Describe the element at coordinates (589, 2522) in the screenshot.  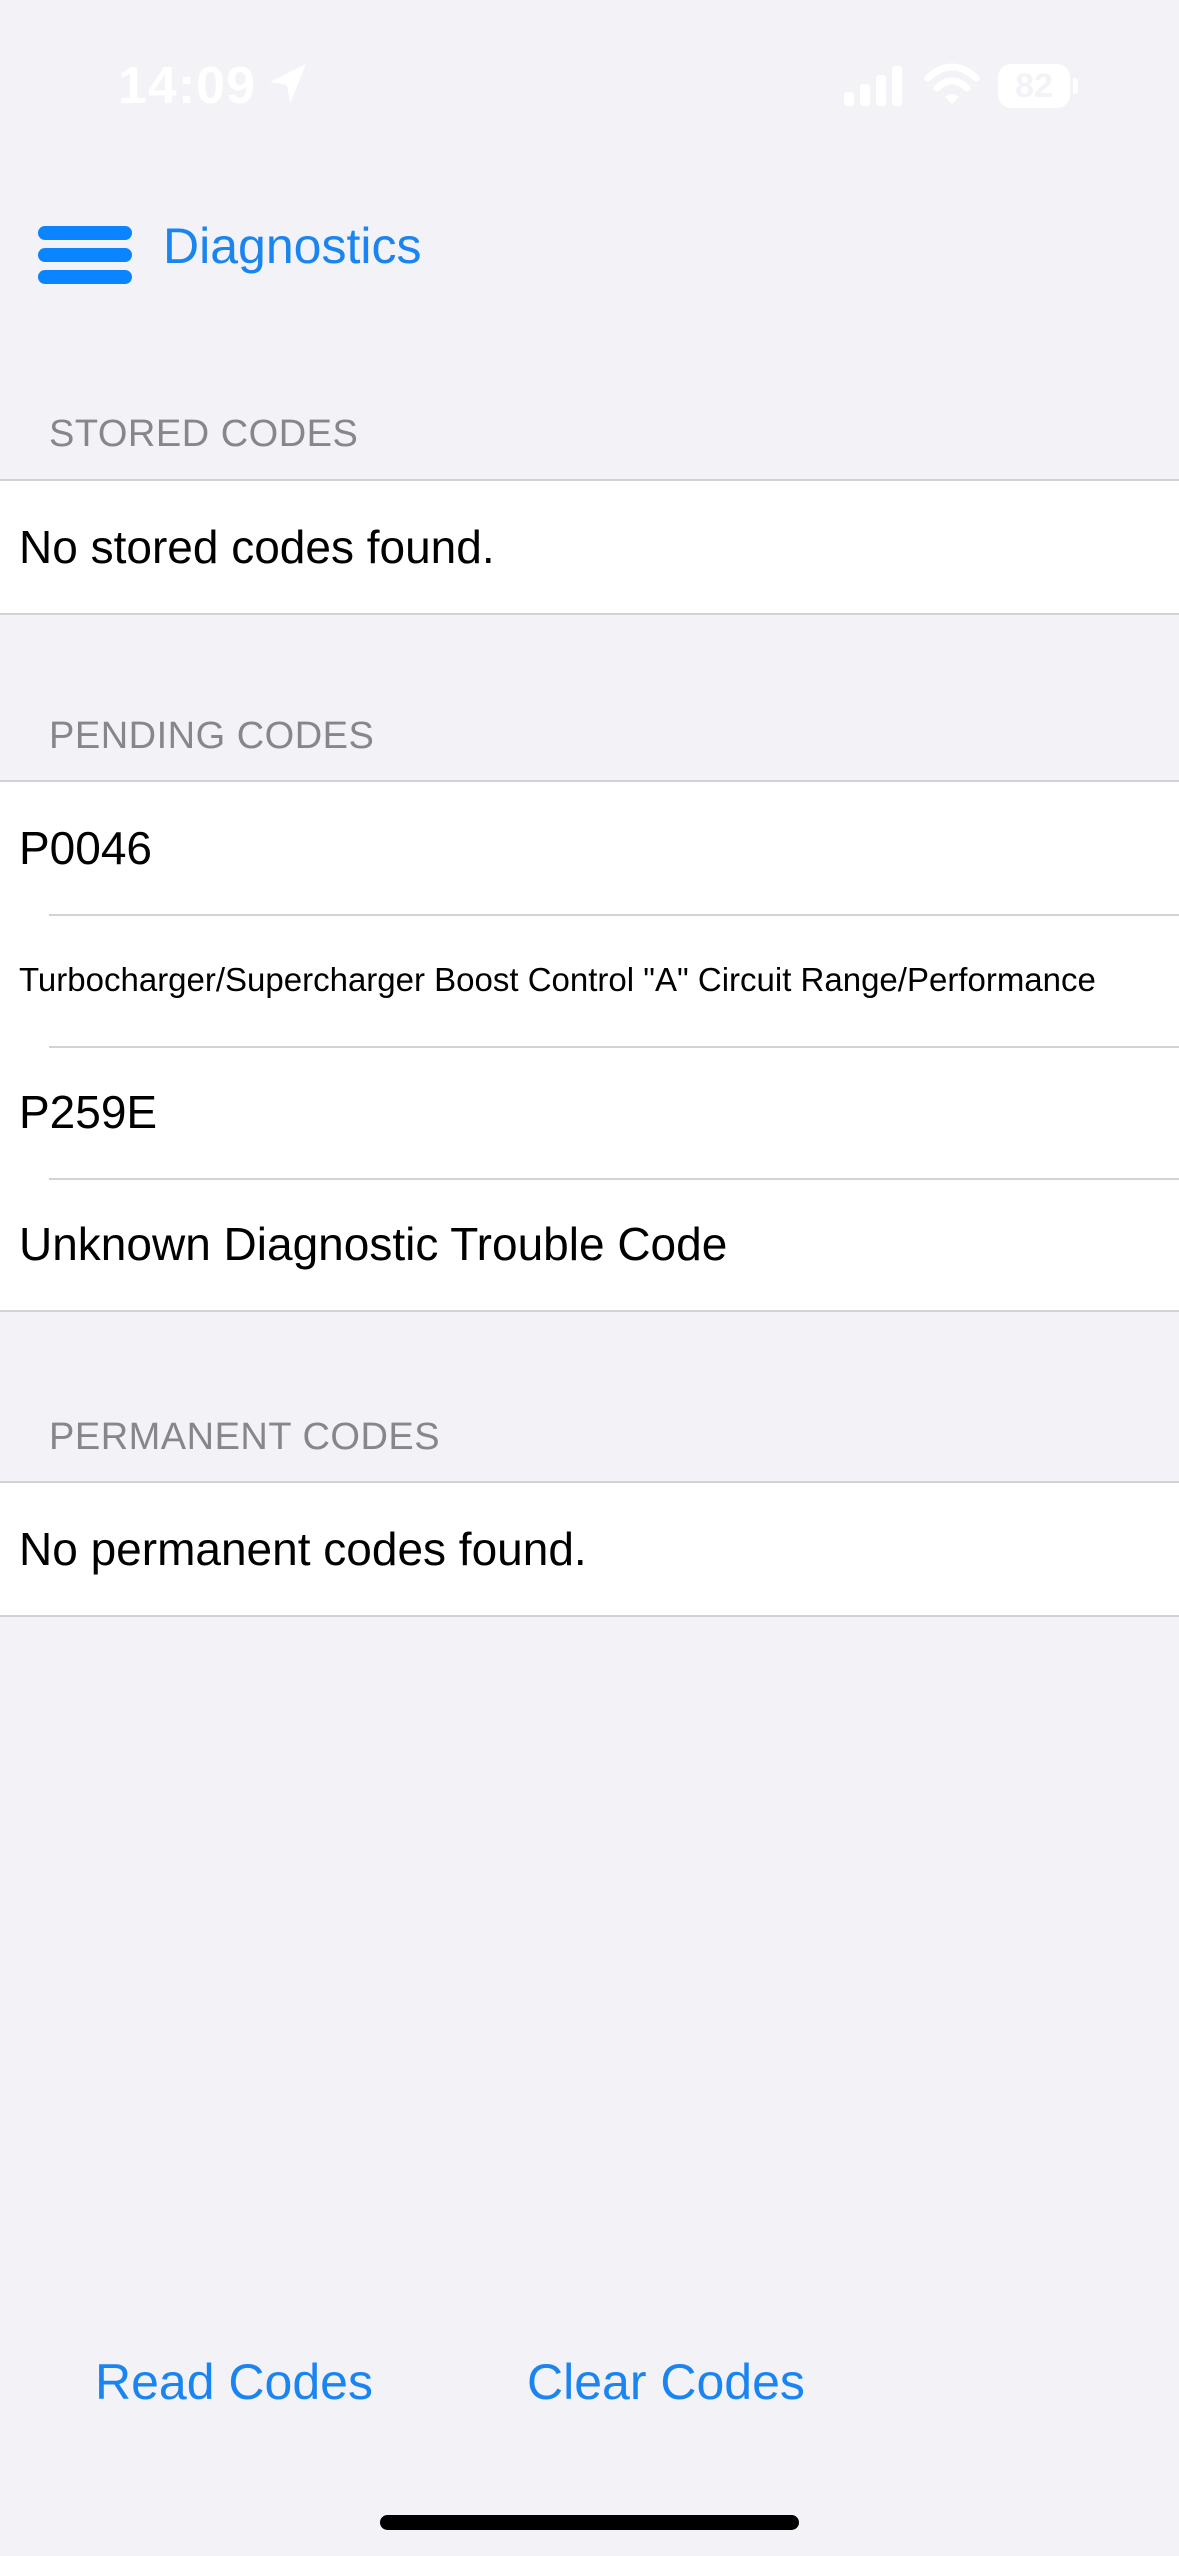
I see `home-indicator` at that location.